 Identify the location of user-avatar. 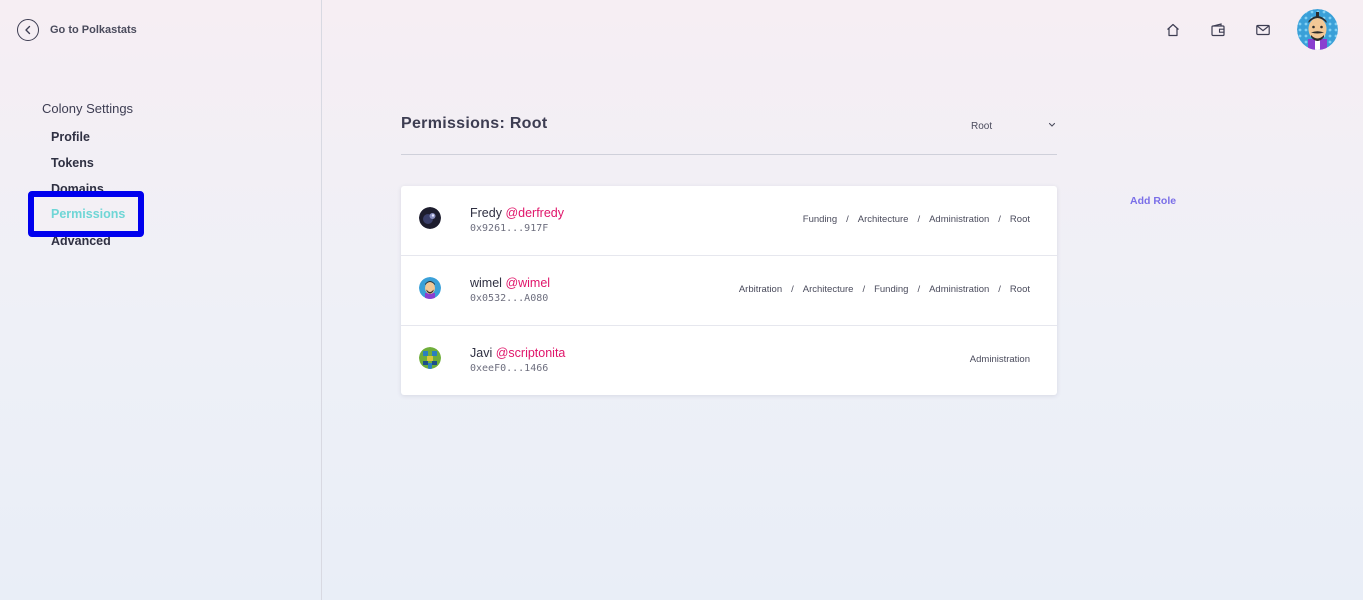
(1317, 29).